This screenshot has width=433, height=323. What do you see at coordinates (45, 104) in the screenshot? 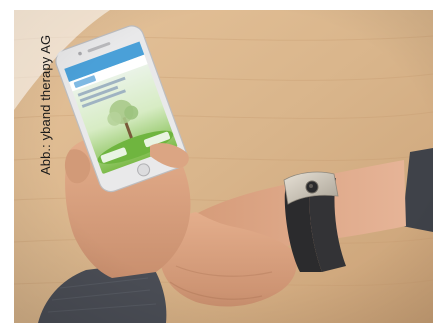
I see `photo-credit: Abb.: yband therapy AG` at bounding box center [45, 104].